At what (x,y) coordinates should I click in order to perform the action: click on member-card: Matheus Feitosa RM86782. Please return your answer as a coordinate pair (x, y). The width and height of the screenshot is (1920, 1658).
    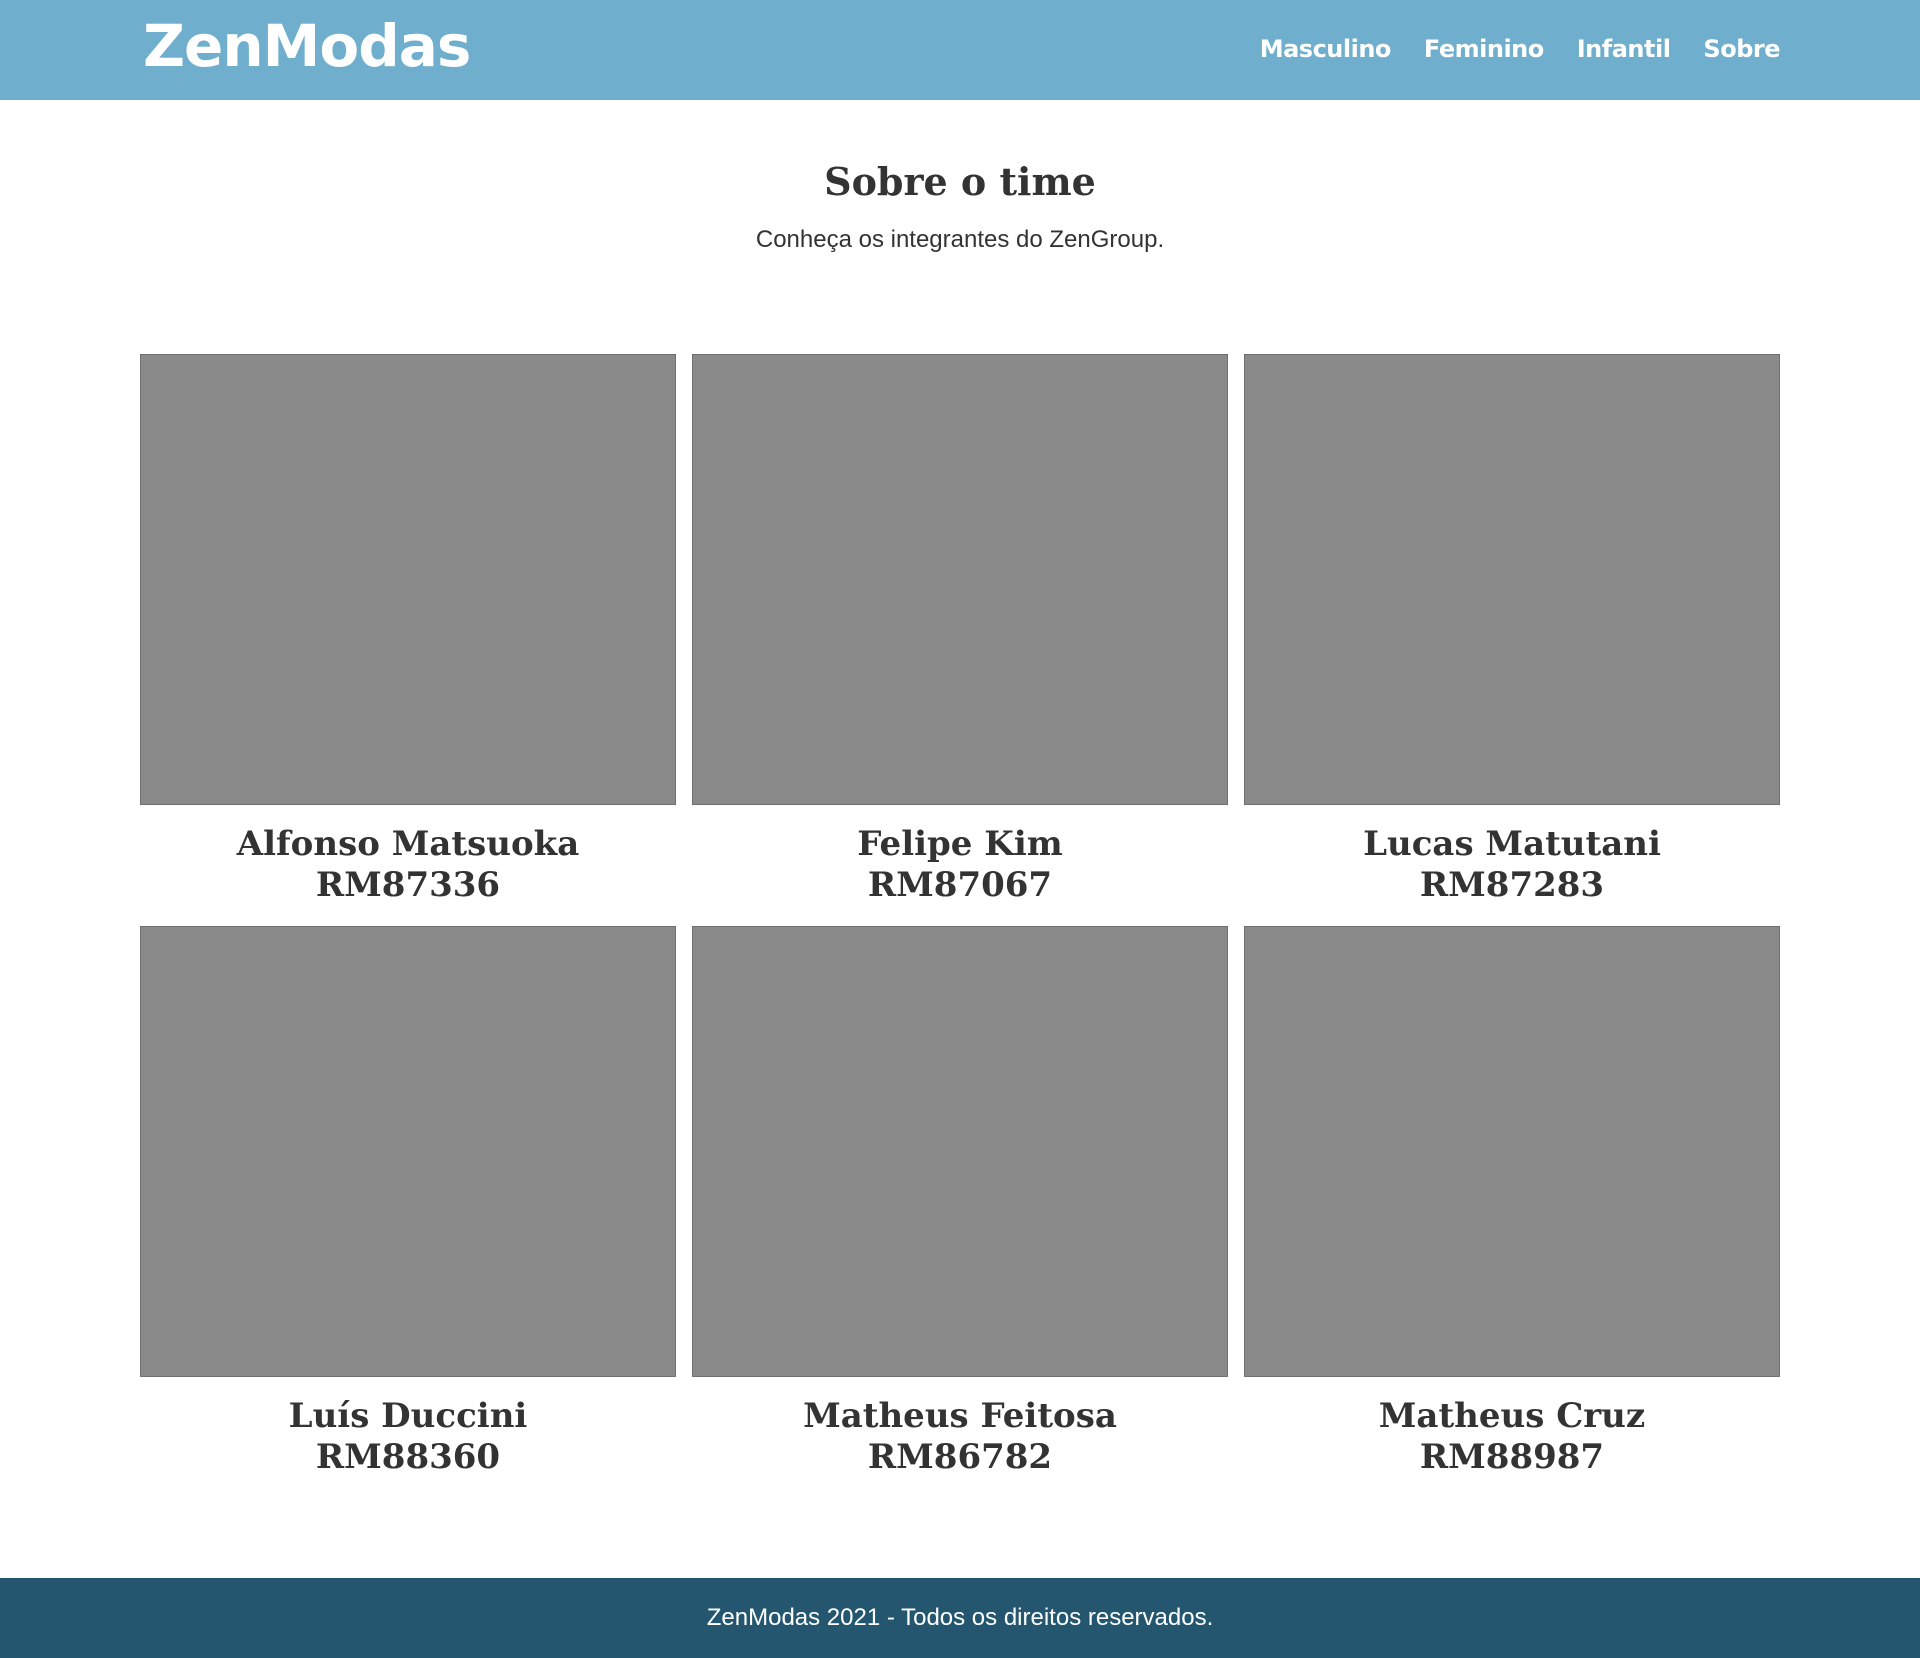
    Looking at the image, I should click on (960, 1203).